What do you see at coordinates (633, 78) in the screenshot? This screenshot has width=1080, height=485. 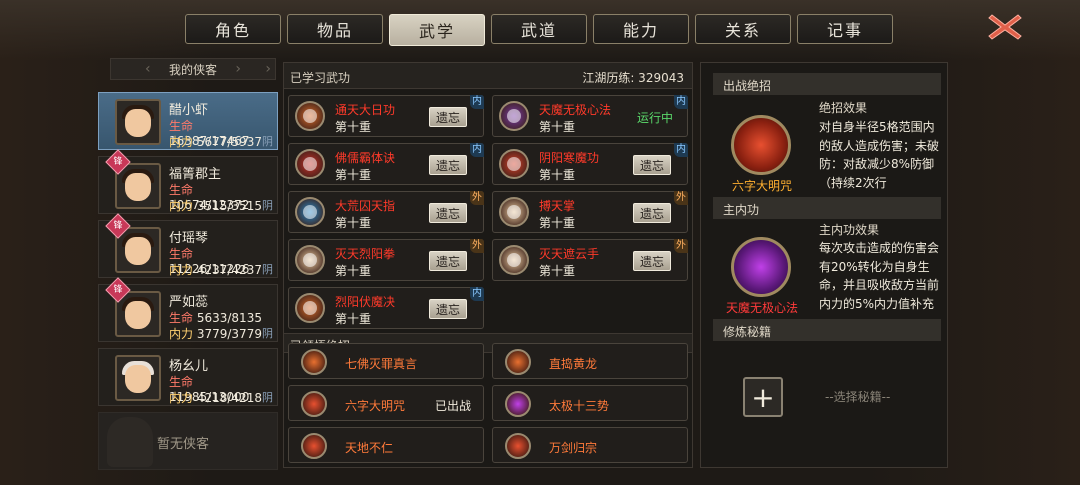 I see `exp-counter: 江湖历练: 329043` at bounding box center [633, 78].